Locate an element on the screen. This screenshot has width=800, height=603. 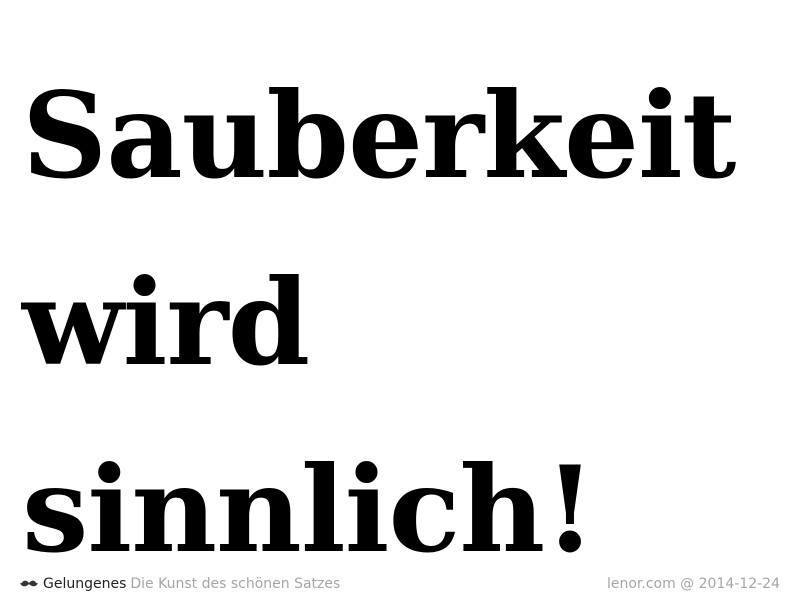
footer-branding: Gelungenes Die Kunst des schönen Satzes is located at coordinates (180, 584).